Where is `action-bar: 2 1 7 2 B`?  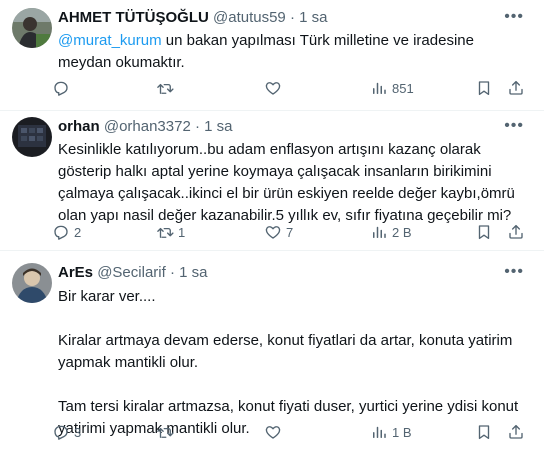
action-bar: 2 1 7 2 B is located at coordinates (292, 232).